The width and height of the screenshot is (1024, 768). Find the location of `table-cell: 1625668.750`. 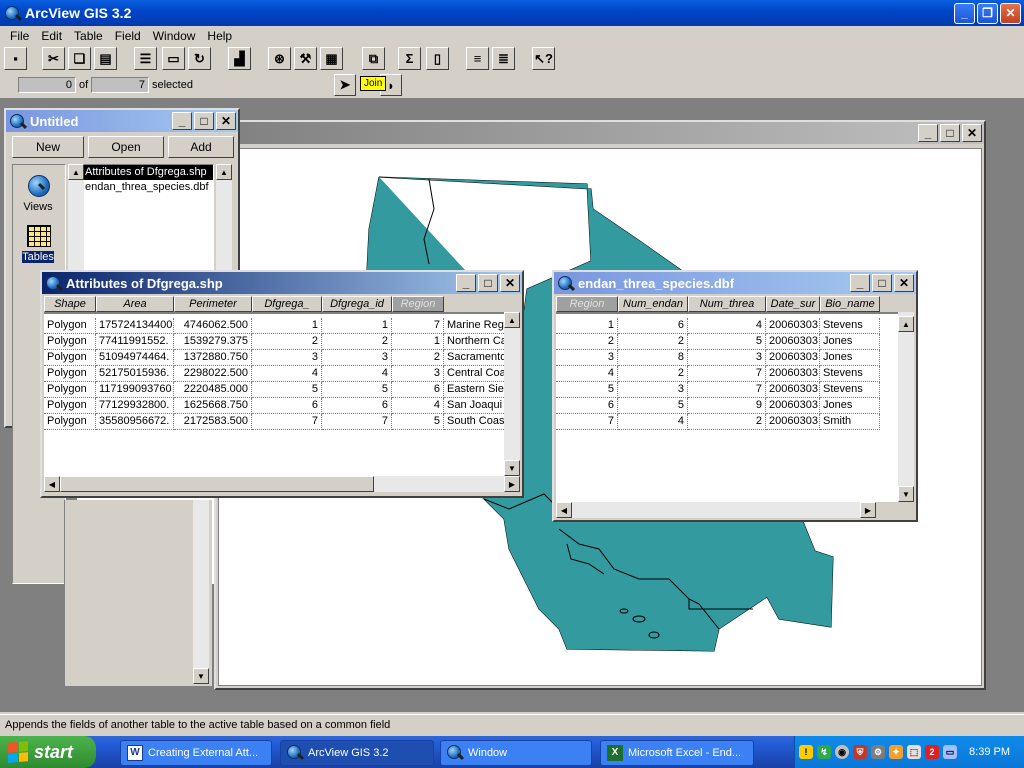

table-cell: 1625668.750 is located at coordinates (213, 406).